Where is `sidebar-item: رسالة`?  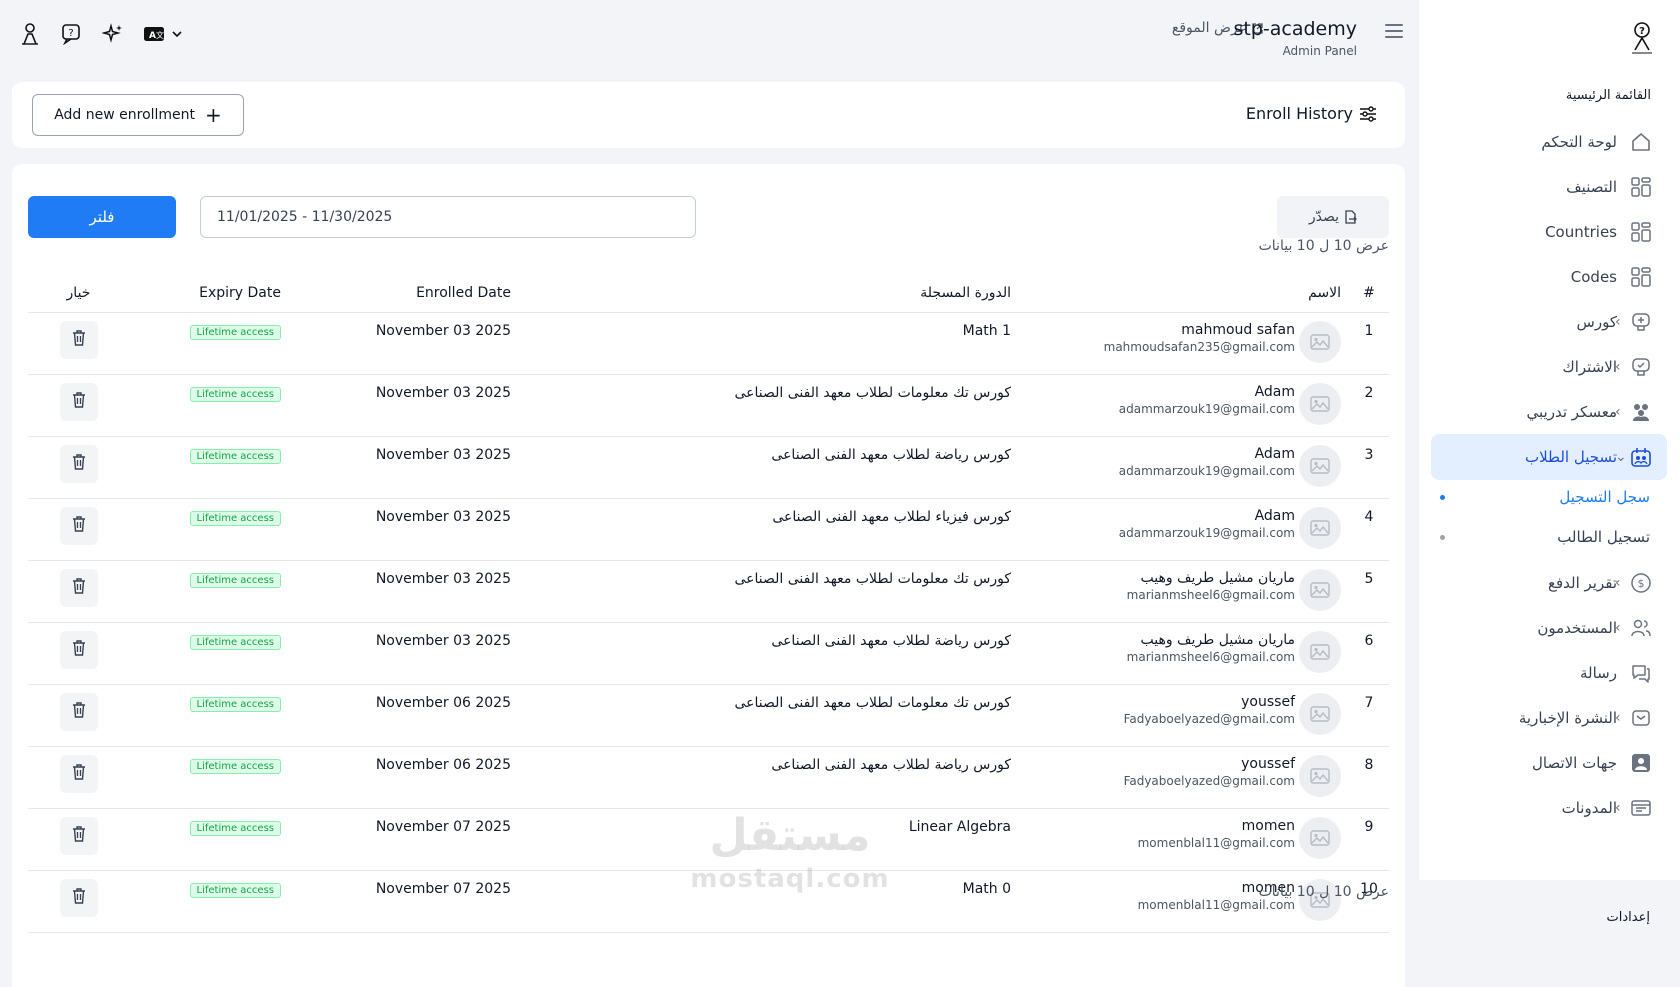
sidebar-item: رسالة is located at coordinates (1549, 673).